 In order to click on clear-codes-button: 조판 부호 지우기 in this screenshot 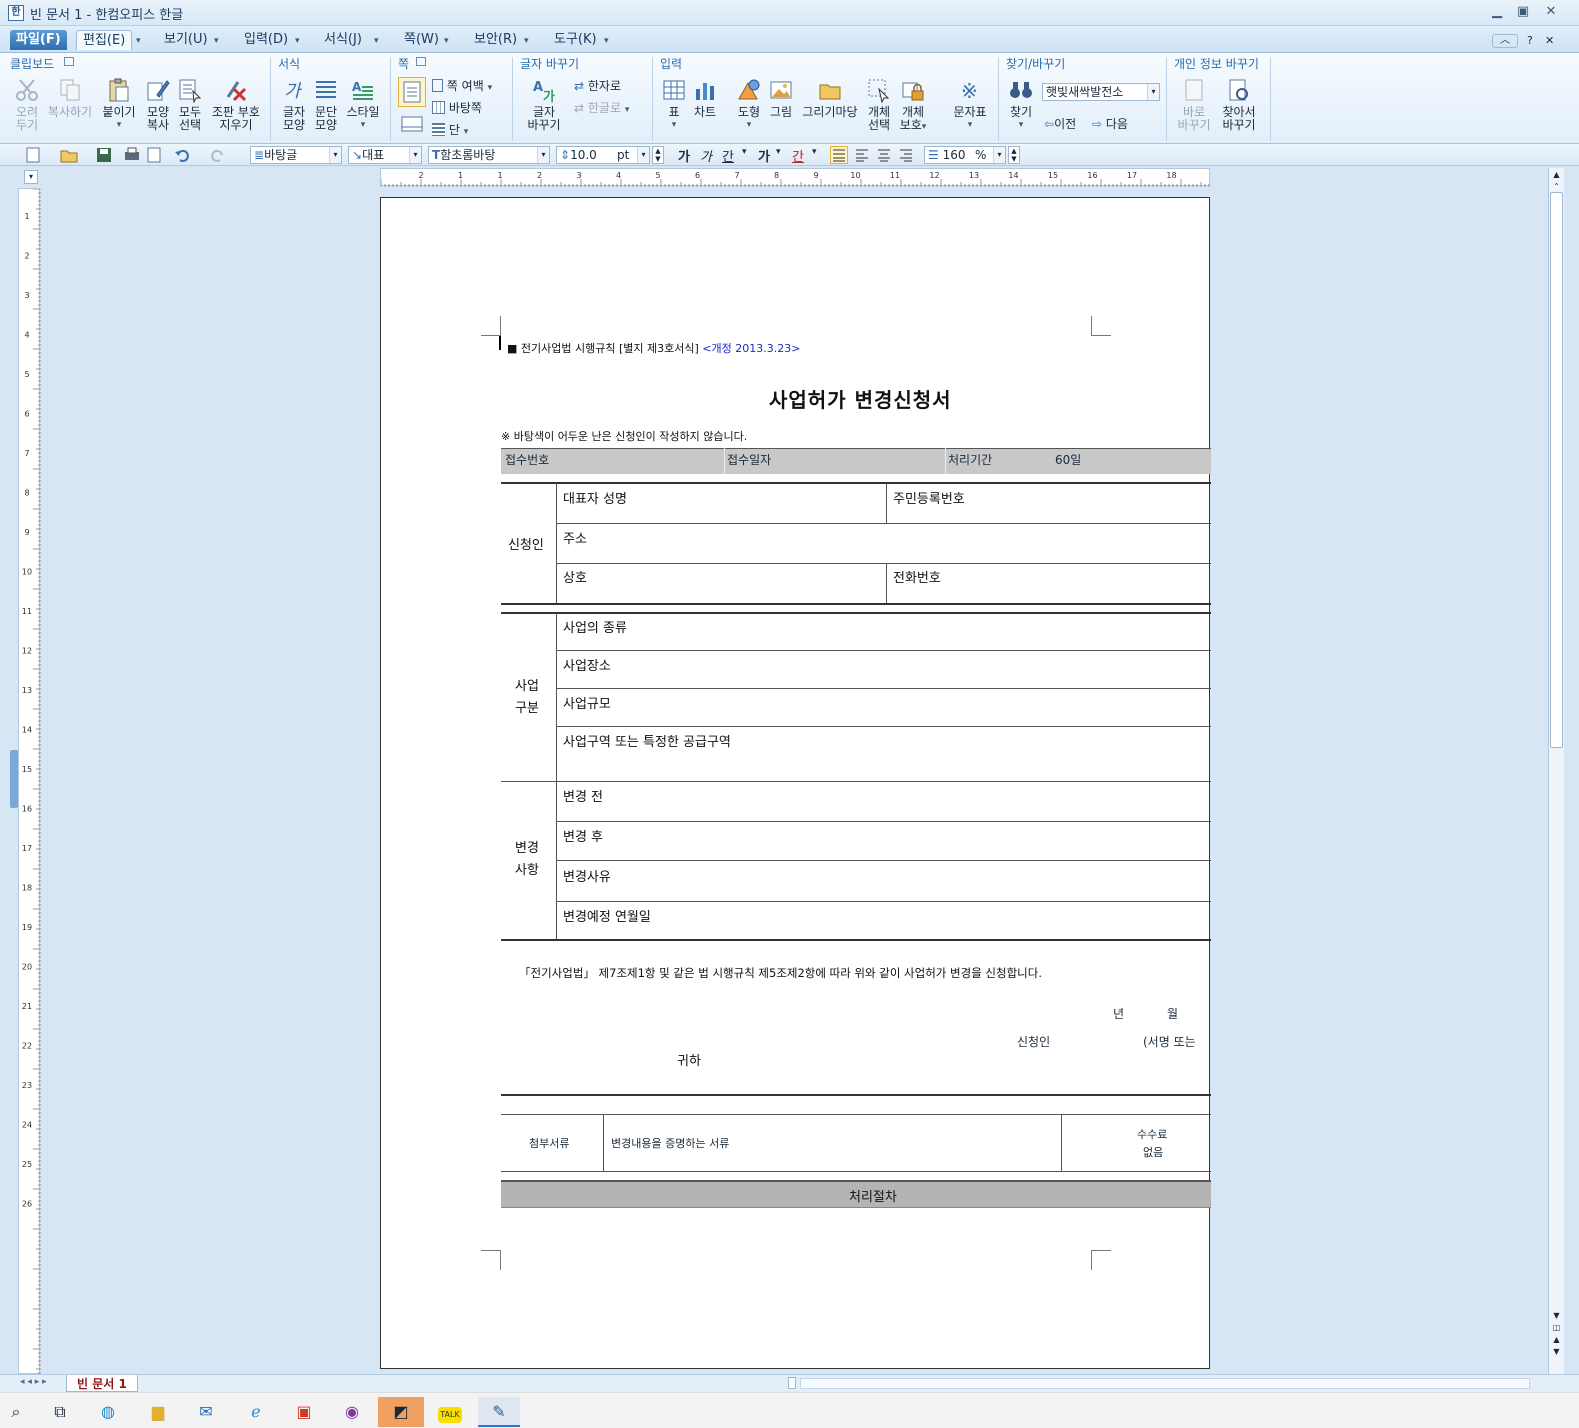, I will do `click(236, 104)`.